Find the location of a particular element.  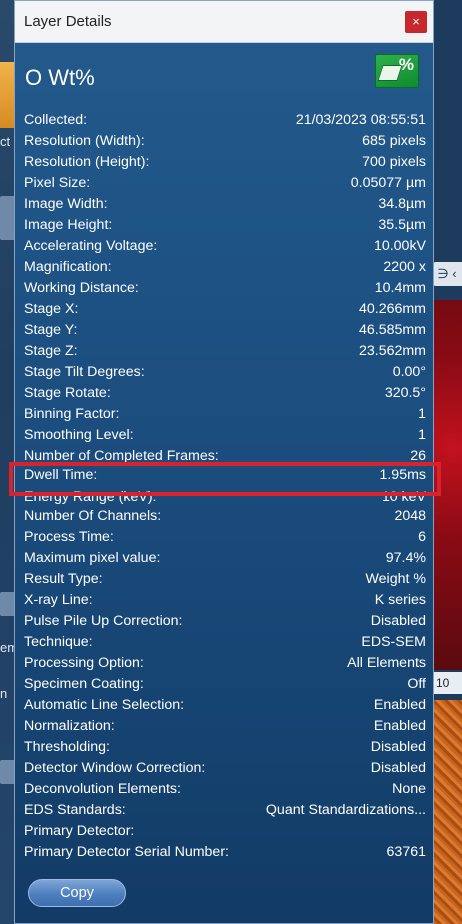

background-tool-button: ∋ ‹ is located at coordinates (447, 274).